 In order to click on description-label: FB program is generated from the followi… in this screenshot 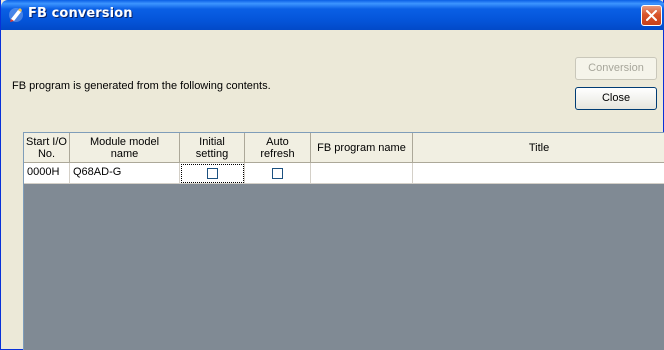, I will do `click(141, 86)`.